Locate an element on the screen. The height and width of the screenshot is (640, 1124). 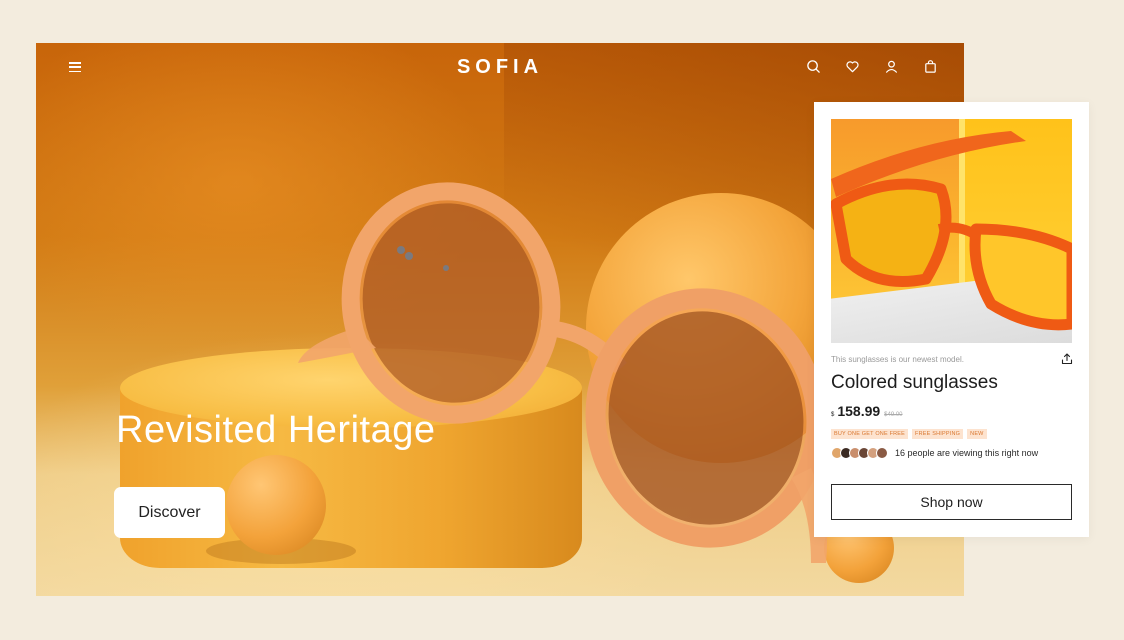
product-image is located at coordinates (951, 231).